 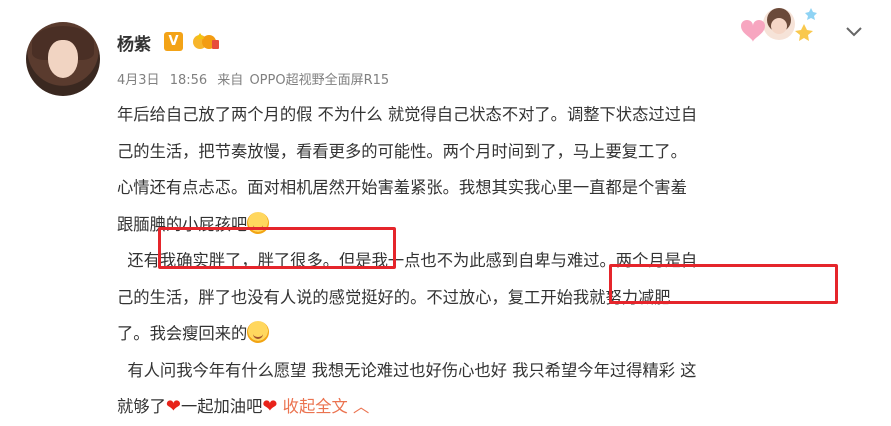 I want to click on blush-emoji-icon, so click(x=258, y=222).